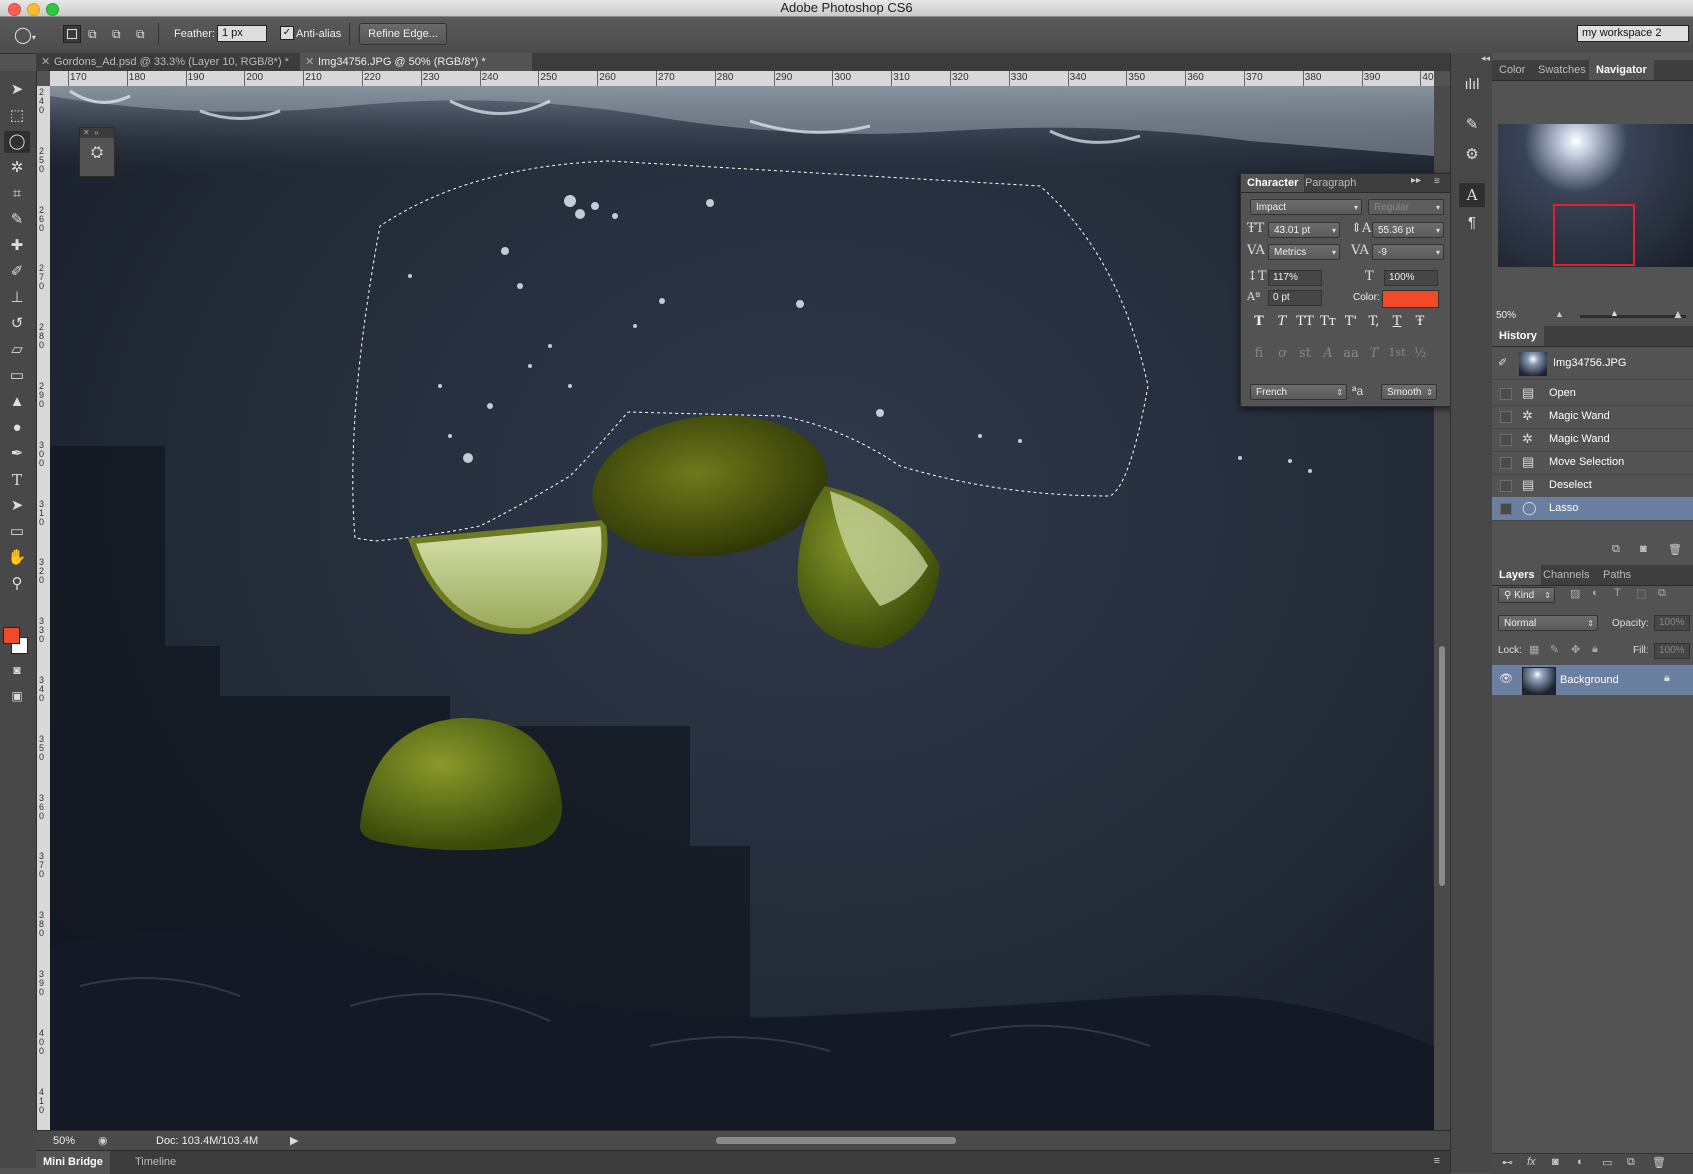 This screenshot has height=1174, width=1693. What do you see at coordinates (1672, 651) in the screenshot?
I see `fill-field: 100%` at bounding box center [1672, 651].